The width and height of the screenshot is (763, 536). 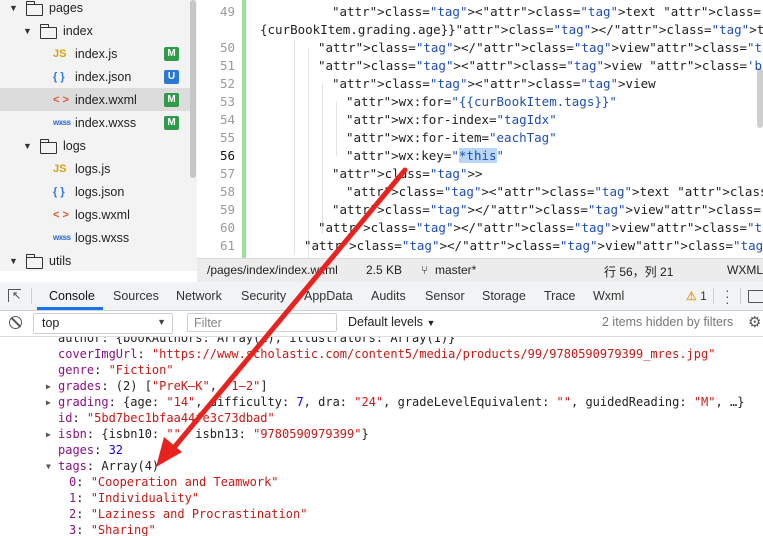 What do you see at coordinates (638, 271) in the screenshot?
I see `cursor-position: 行 56，列 21` at bounding box center [638, 271].